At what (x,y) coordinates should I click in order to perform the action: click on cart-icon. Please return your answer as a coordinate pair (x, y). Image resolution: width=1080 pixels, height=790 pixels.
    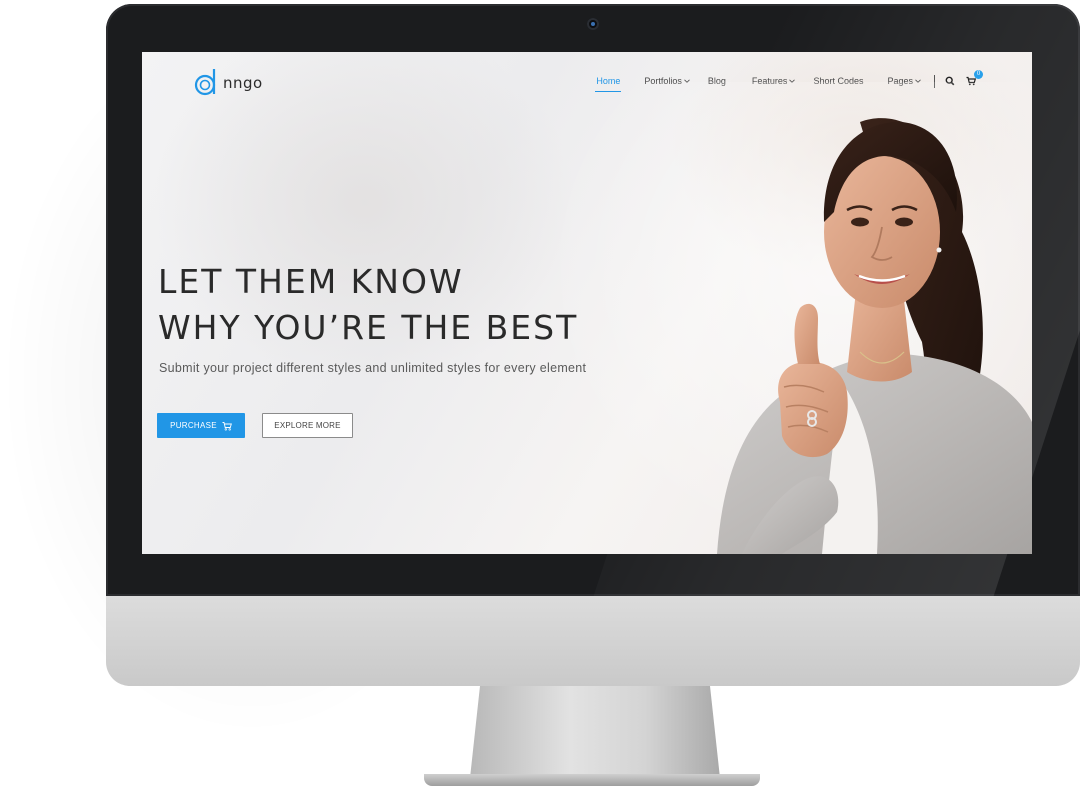
    Looking at the image, I should click on (227, 426).